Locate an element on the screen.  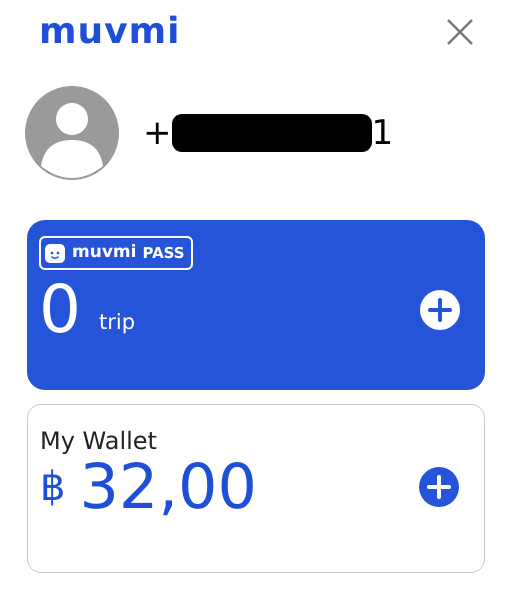
currency-symbol: ฿ is located at coordinates (53, 487).